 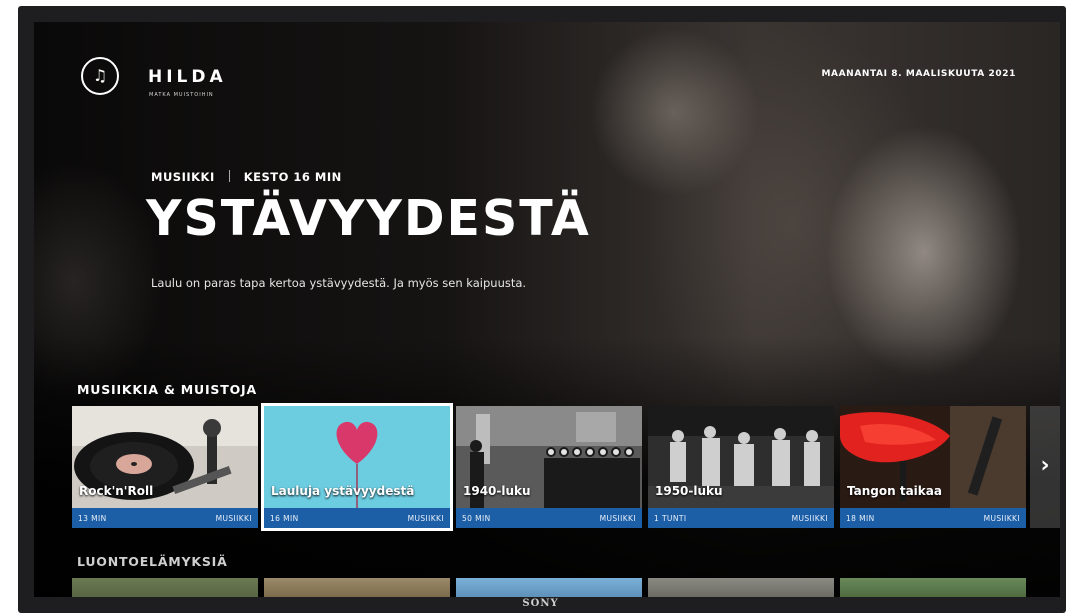 What do you see at coordinates (549, 467) in the screenshot?
I see `content-card-1940-luku: 1940-luku 50 MIN MUSIIKKI` at bounding box center [549, 467].